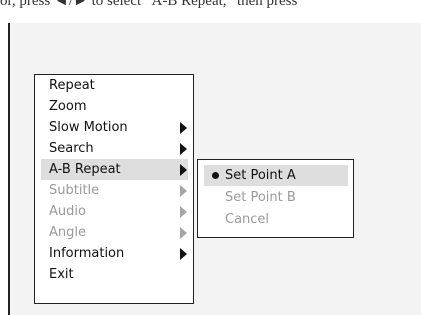 The height and width of the screenshot is (315, 421). Describe the element at coordinates (72, 85) in the screenshot. I see `menu-item-label: Repeat` at that location.